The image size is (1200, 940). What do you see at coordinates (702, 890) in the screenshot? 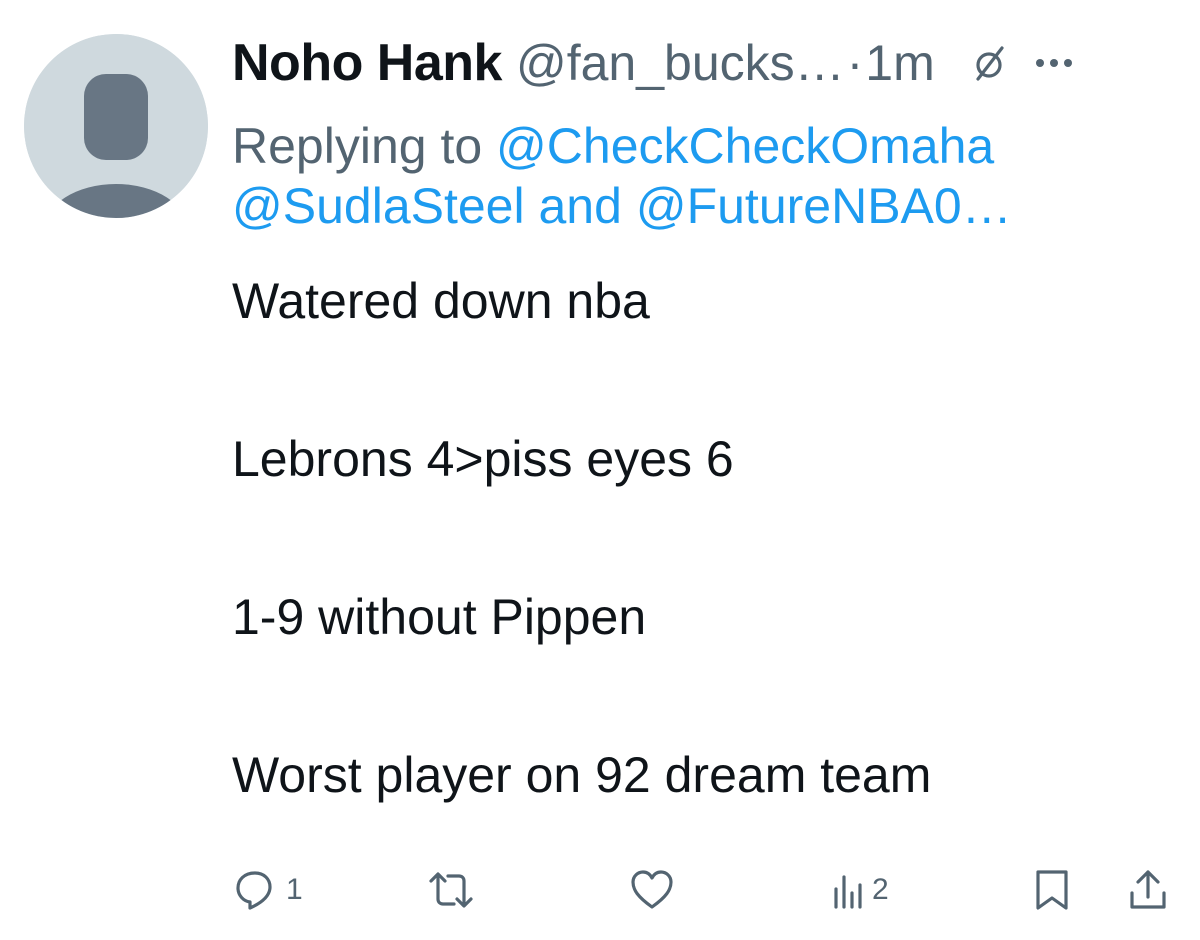
I see `tweet-action-bar: 1 2` at bounding box center [702, 890].